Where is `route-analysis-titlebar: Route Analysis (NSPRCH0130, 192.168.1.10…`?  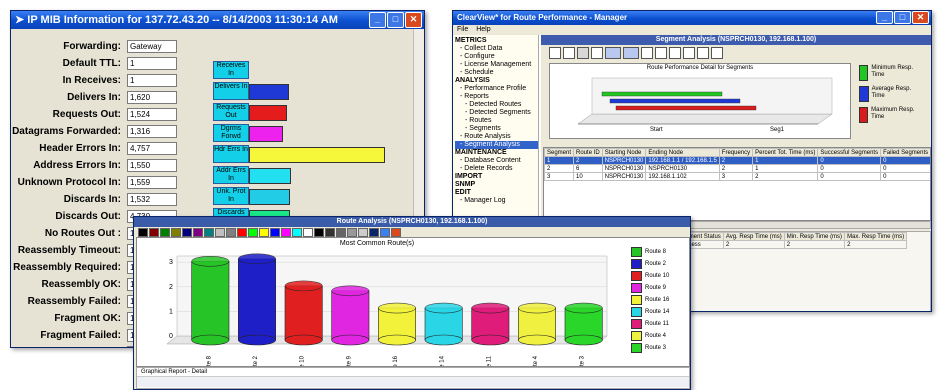 route-analysis-titlebar: Route Analysis (NSPRCH0130, 192.168.1.10… is located at coordinates (412, 222).